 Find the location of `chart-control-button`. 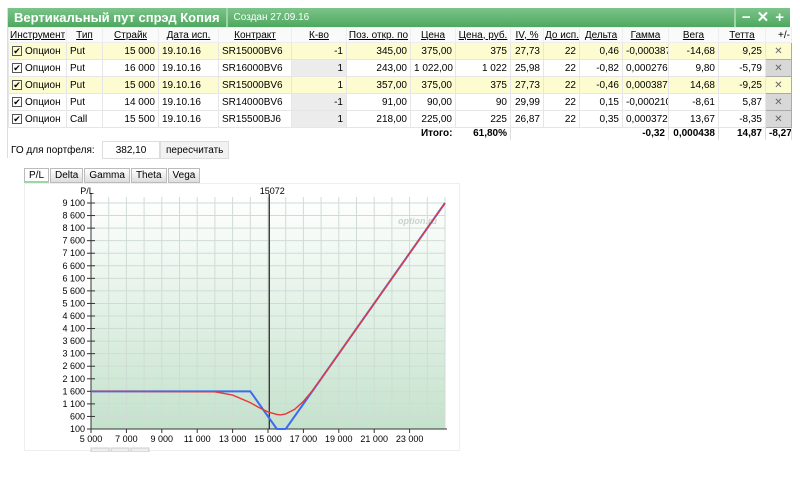

chart-control-button is located at coordinates (100, 450).